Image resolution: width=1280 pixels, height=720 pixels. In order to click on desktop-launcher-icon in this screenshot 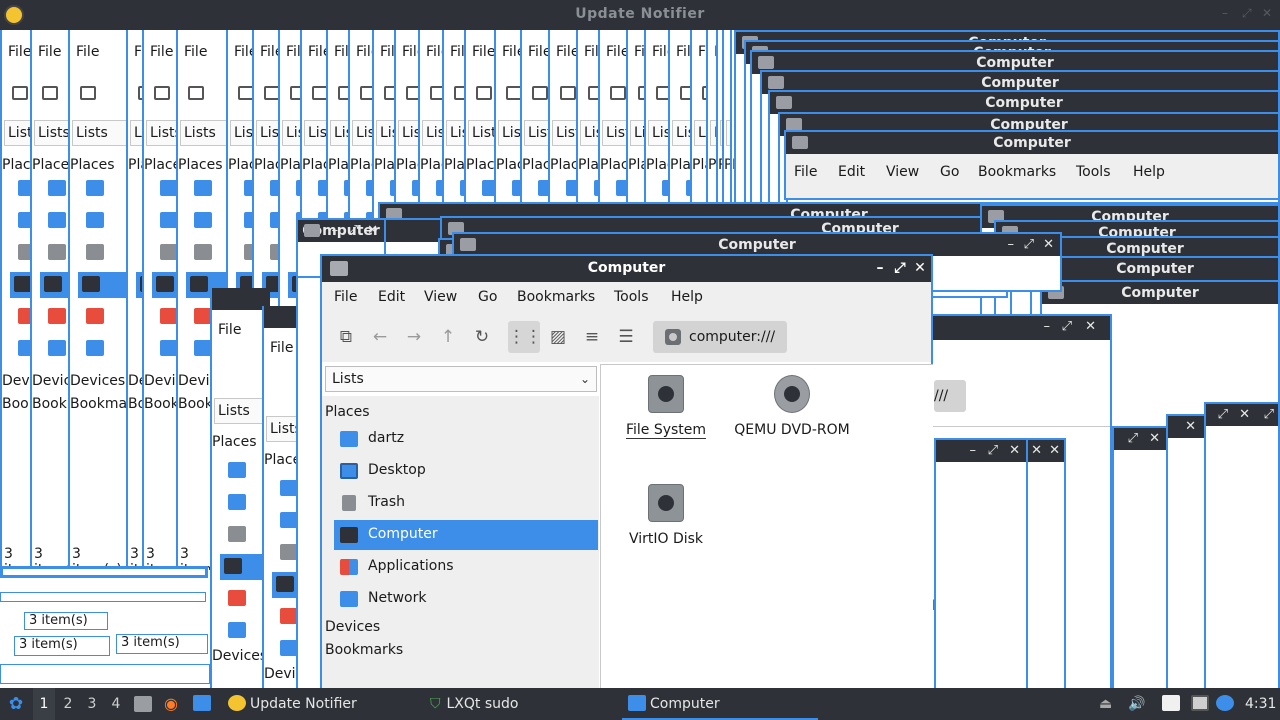, I will do `click(204, 704)`.